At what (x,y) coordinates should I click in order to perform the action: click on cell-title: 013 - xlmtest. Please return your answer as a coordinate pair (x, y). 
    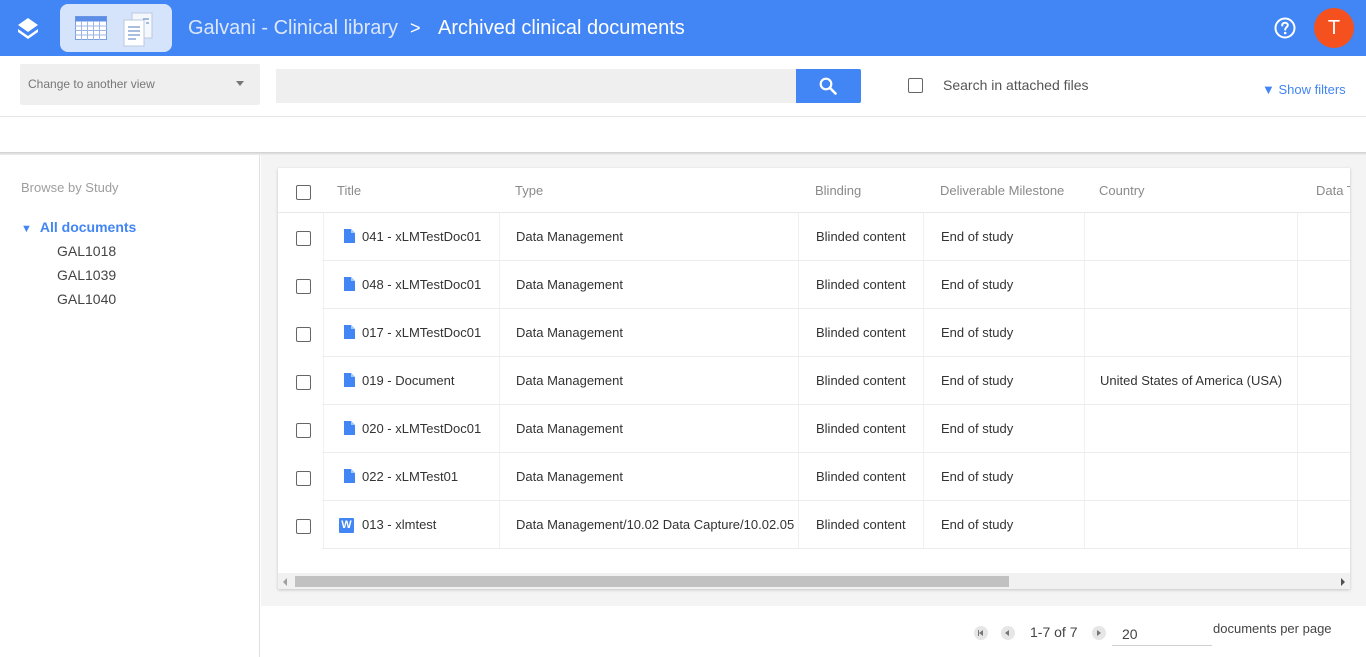
    Looking at the image, I should click on (429, 524).